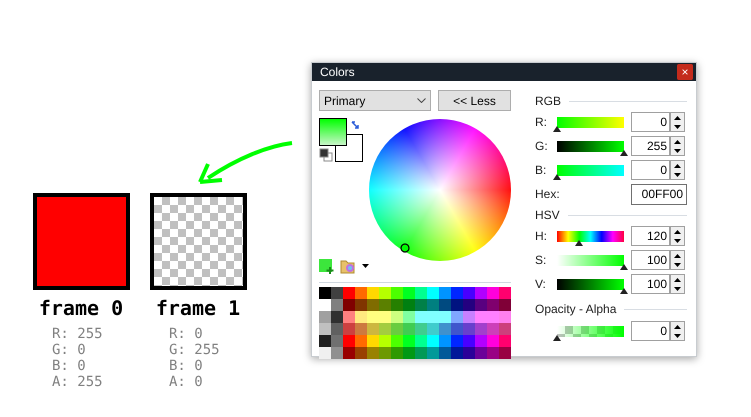 The width and height of the screenshot is (751, 417). What do you see at coordinates (547, 215) in the screenshot?
I see `section-title: HSV` at bounding box center [547, 215].